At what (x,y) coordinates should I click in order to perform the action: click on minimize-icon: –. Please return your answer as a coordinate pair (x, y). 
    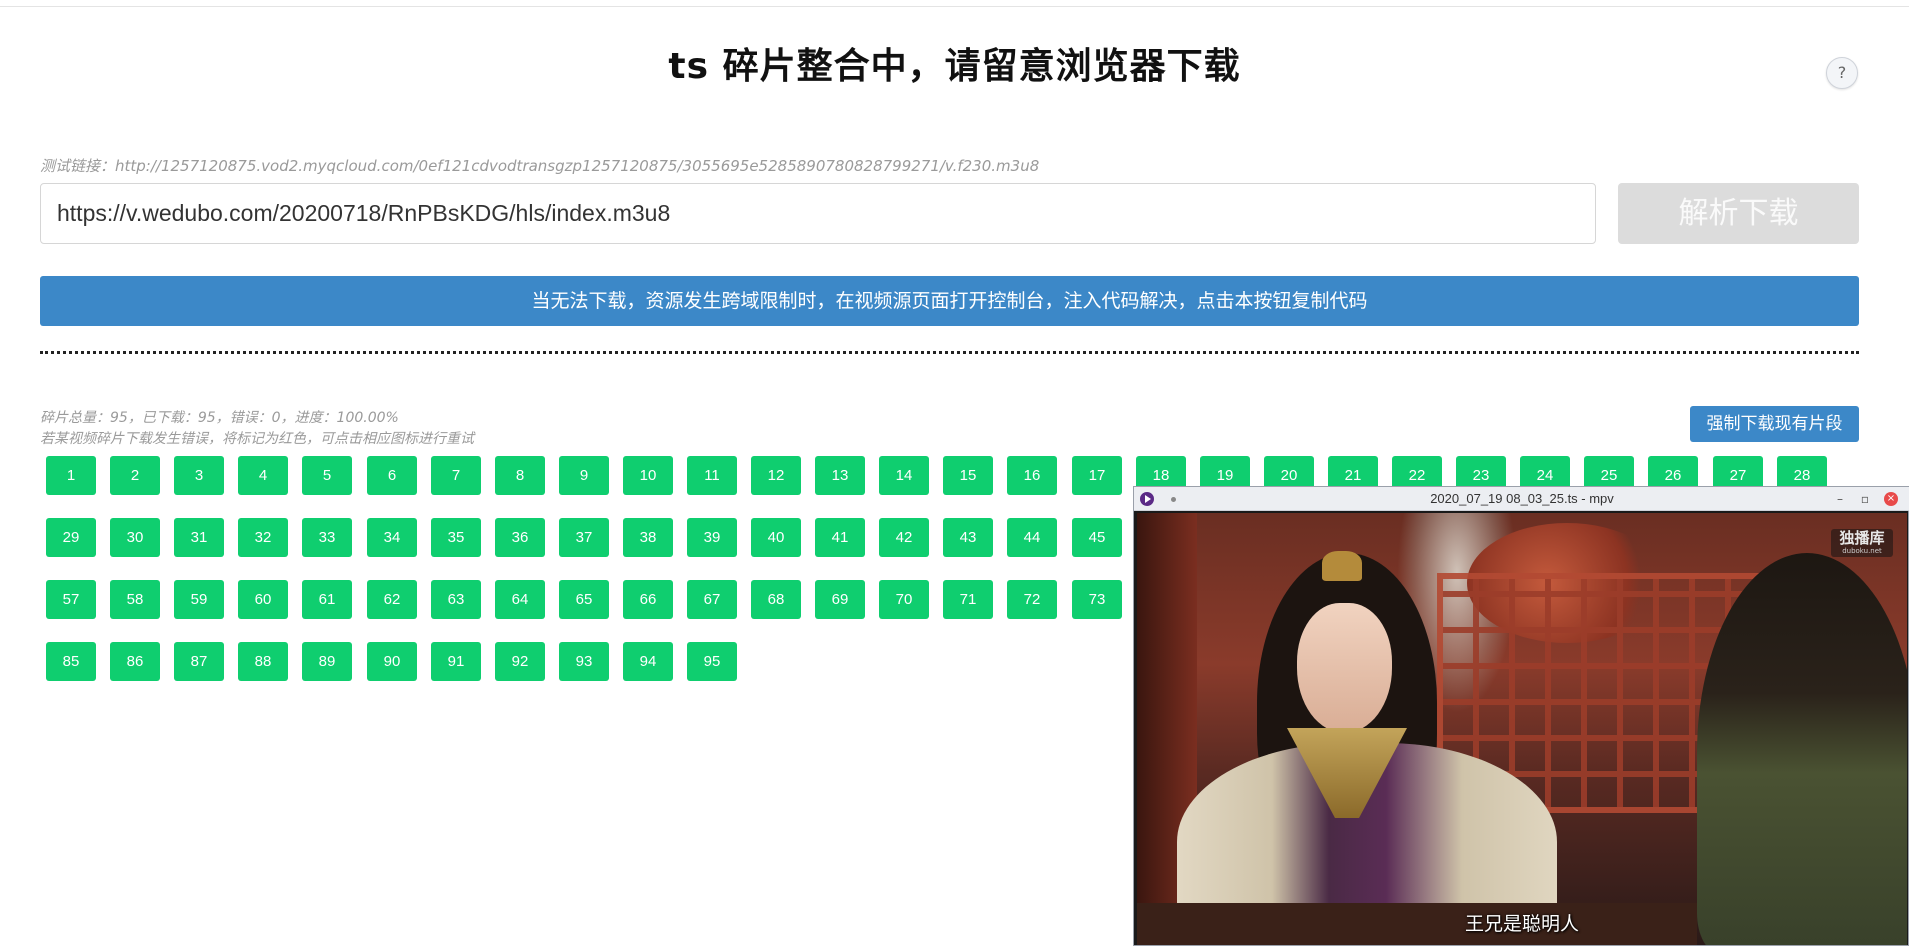
    Looking at the image, I should click on (1840, 499).